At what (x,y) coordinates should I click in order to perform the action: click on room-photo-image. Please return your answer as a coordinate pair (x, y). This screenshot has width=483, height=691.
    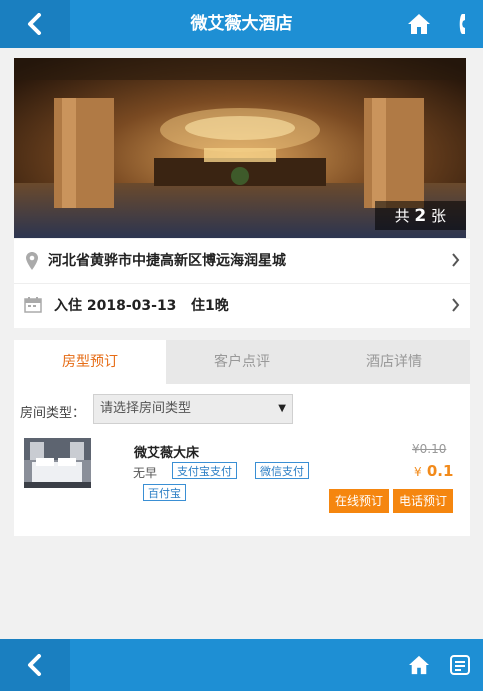
    Looking at the image, I should click on (57, 463).